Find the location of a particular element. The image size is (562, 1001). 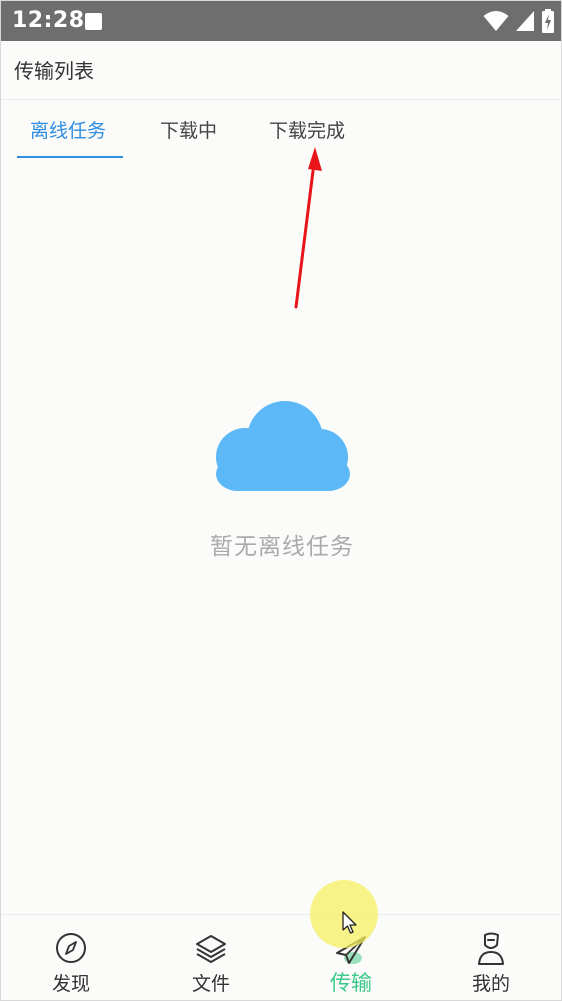

tab-downloading: 下载中 is located at coordinates (188, 129).